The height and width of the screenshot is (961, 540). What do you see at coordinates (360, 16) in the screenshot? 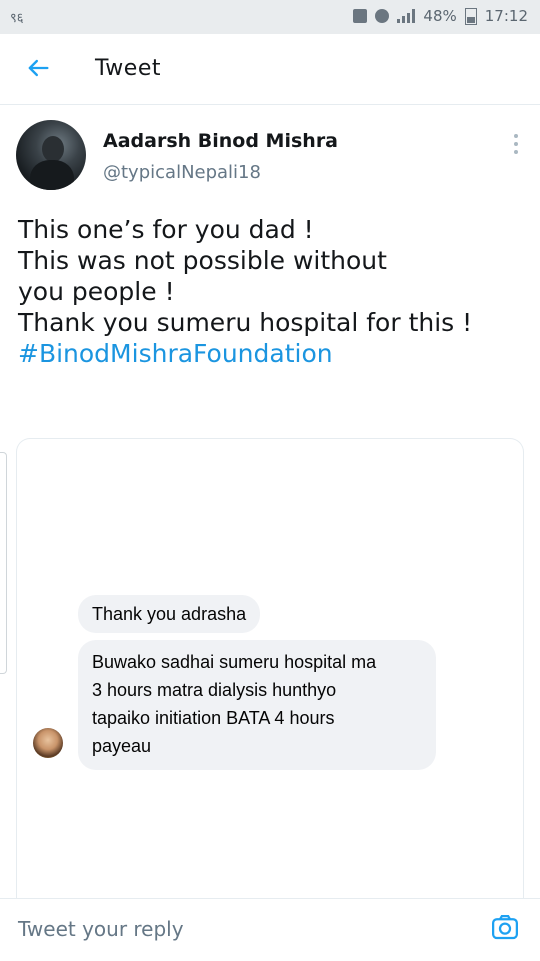
I see `notification-icon` at bounding box center [360, 16].